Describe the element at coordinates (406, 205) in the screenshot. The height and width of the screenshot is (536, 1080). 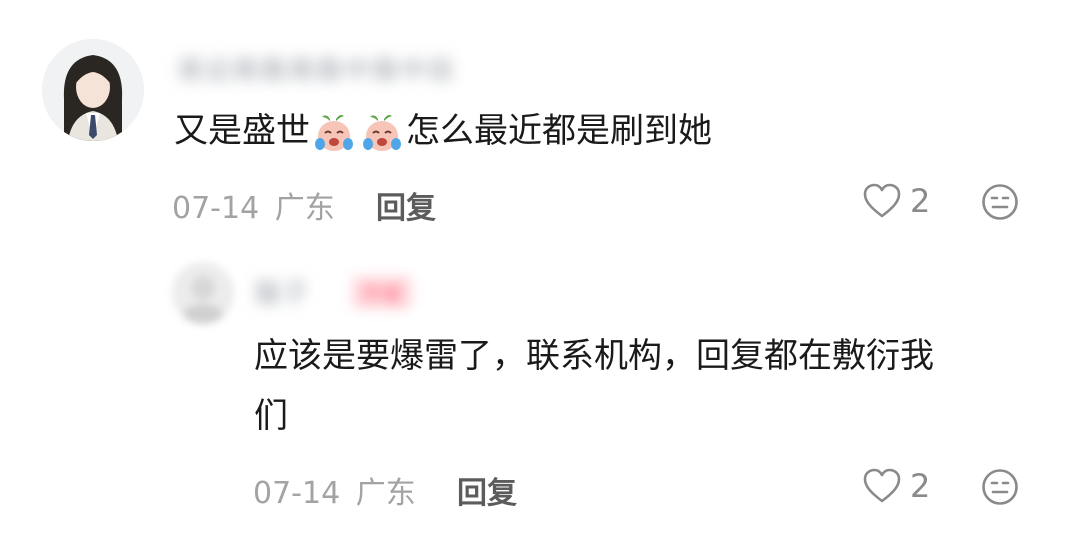
I see `reply-button: 回复` at that location.